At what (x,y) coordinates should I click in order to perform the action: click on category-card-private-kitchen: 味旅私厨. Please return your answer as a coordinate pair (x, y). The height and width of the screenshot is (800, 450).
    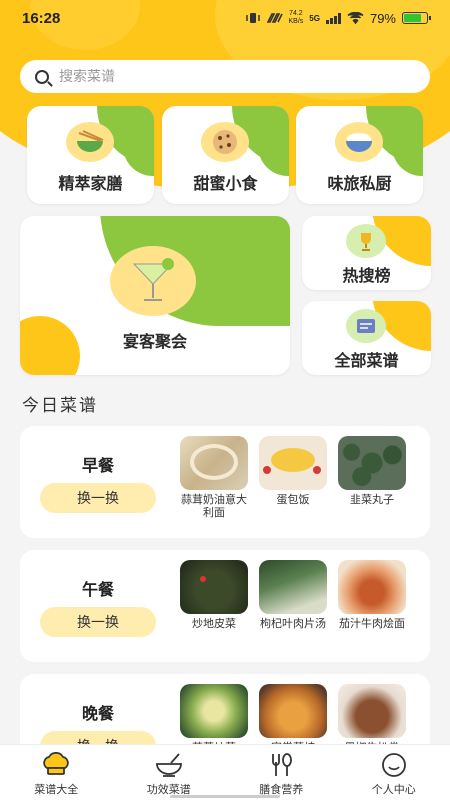
    Looking at the image, I should click on (359, 155).